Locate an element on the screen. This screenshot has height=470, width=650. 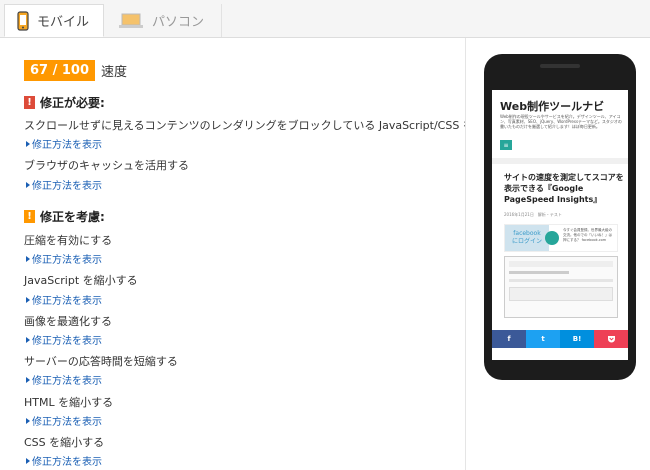
preview-site-title: Web制作ツールナビ is located at coordinates (552, 106).